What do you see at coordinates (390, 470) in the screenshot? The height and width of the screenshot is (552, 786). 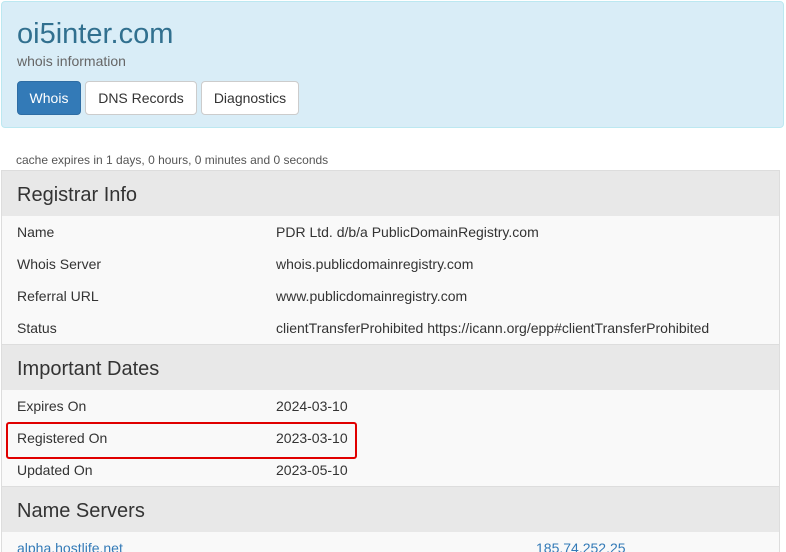 I see `table-row: Updated On 2023-05-10` at bounding box center [390, 470].